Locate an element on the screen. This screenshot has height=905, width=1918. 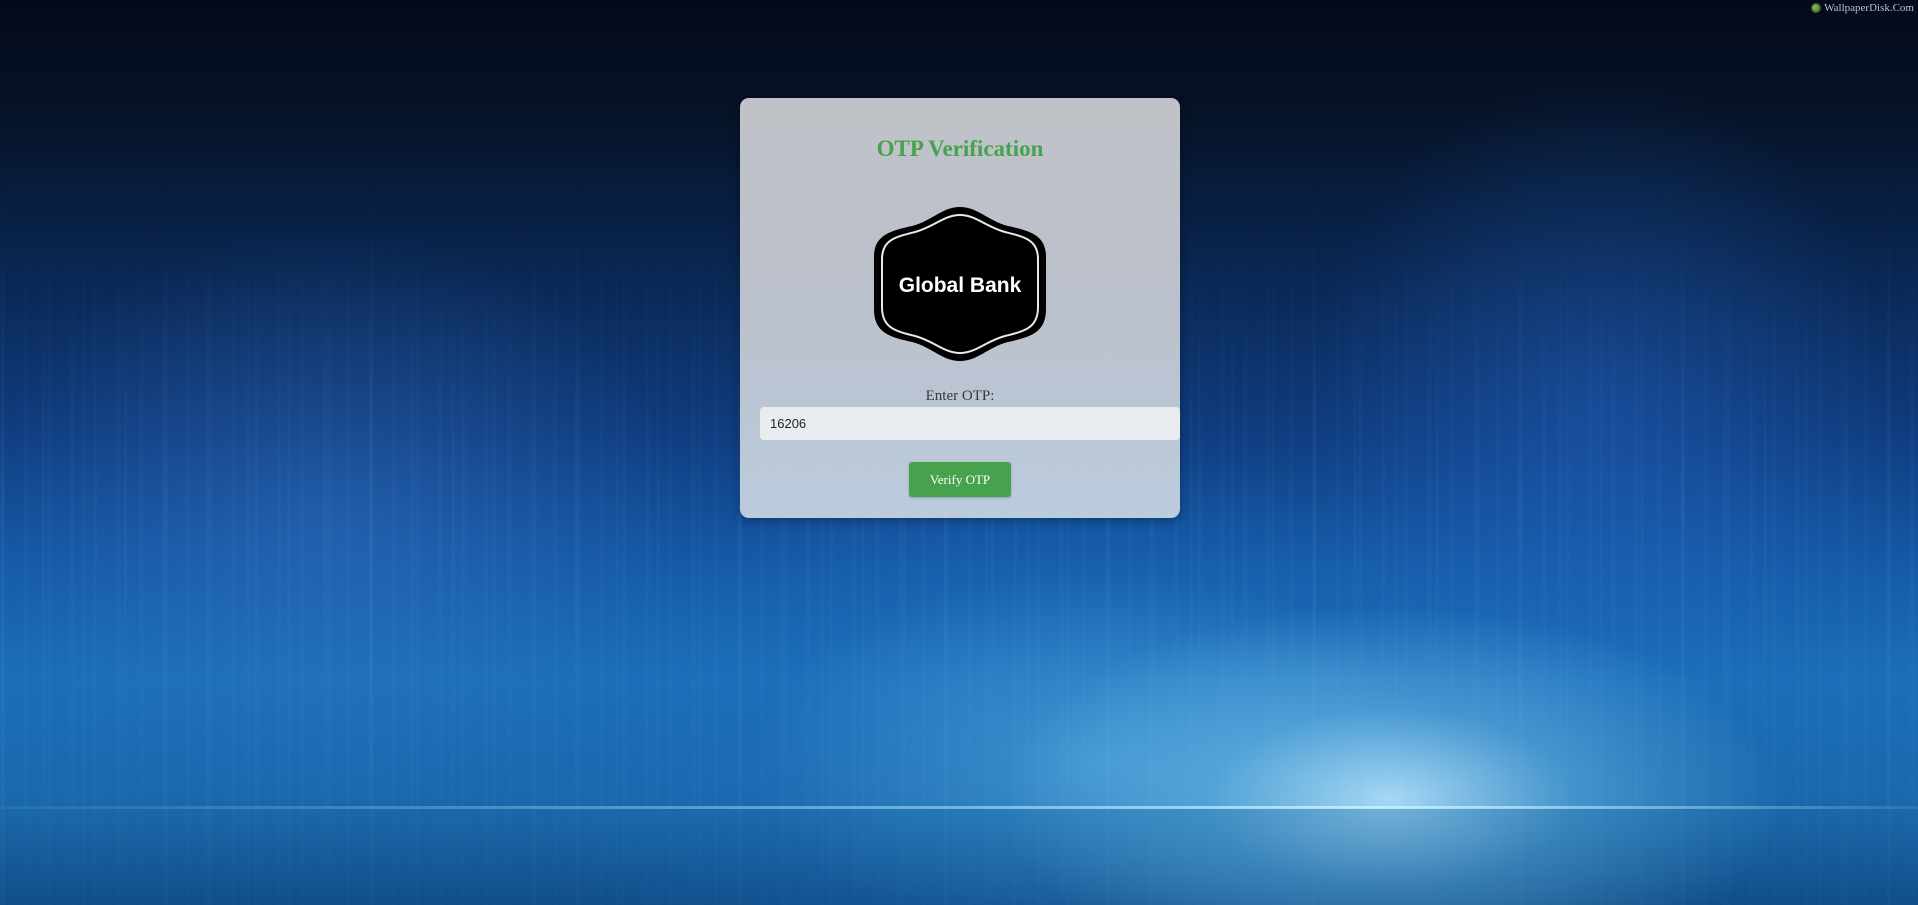
global-bank-badge-logo: Global Bank is located at coordinates (960, 284).